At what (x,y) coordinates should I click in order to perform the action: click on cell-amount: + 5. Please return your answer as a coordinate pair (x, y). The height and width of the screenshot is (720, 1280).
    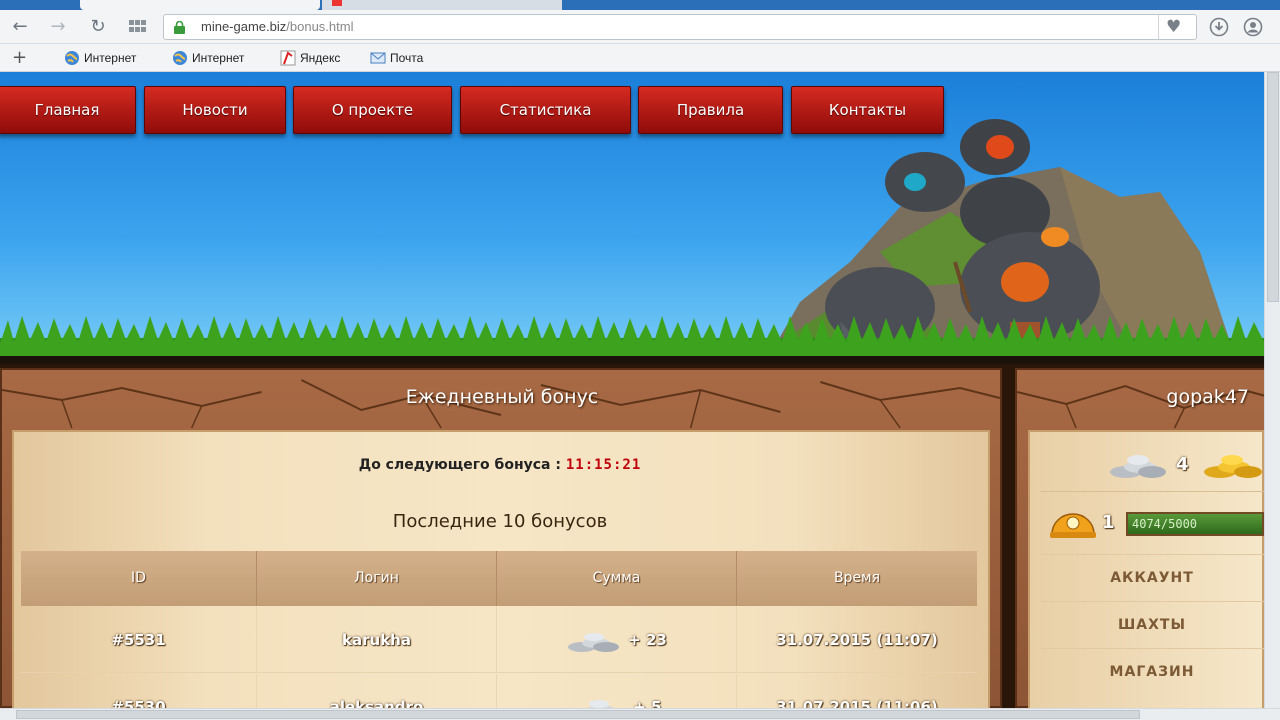
    Looking at the image, I should click on (617, 691).